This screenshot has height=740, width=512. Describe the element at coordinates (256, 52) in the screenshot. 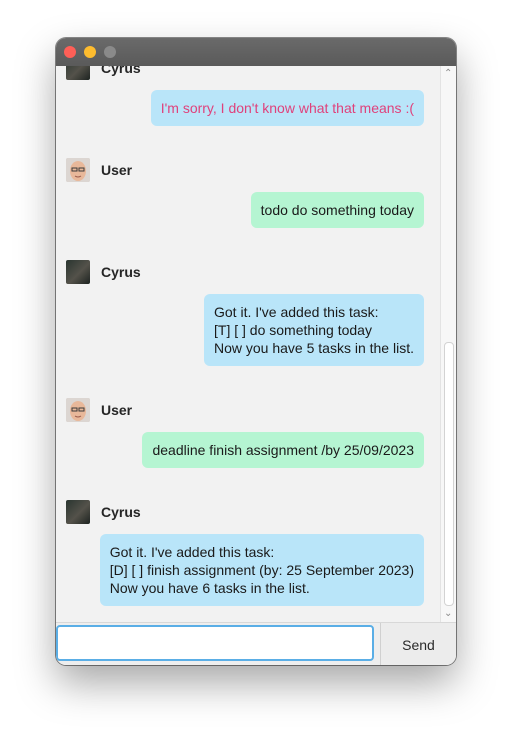

I see `title-bar` at that location.